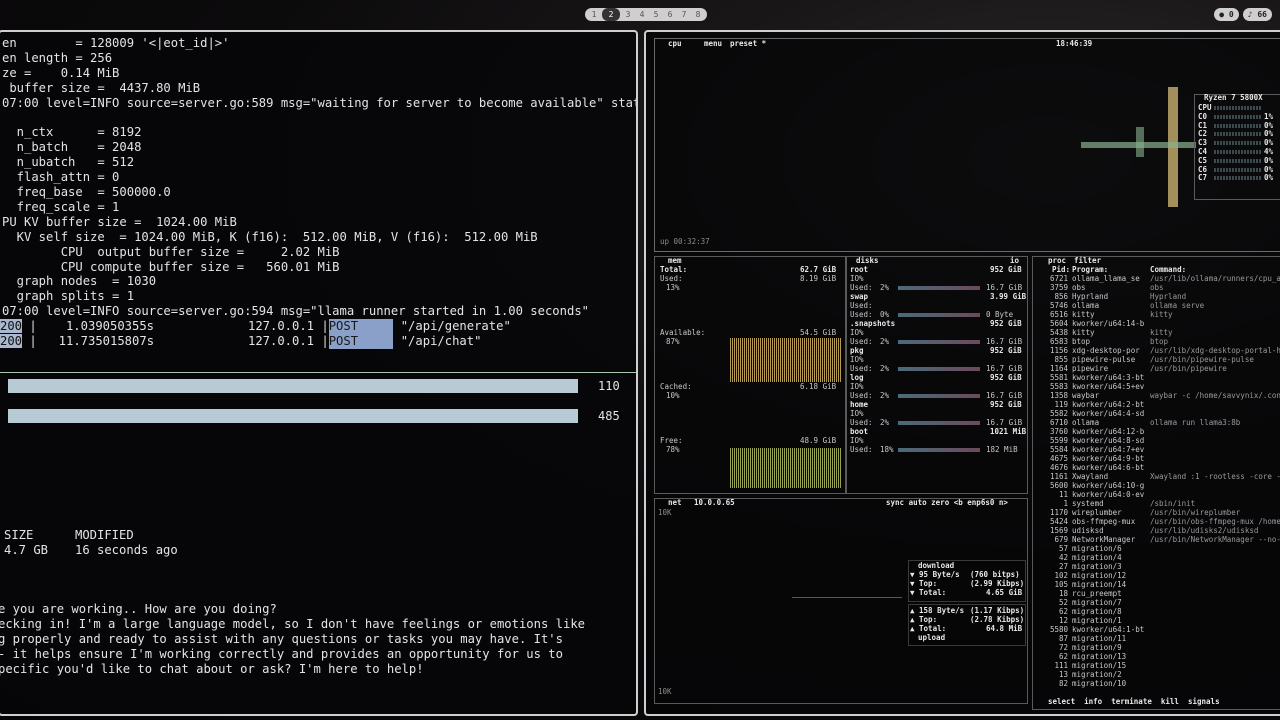 This screenshot has height=720, width=1280. Describe the element at coordinates (1215, 351) in the screenshot. I see `proc-command: /usr/lib/xdg-desktop-portal-h` at that location.